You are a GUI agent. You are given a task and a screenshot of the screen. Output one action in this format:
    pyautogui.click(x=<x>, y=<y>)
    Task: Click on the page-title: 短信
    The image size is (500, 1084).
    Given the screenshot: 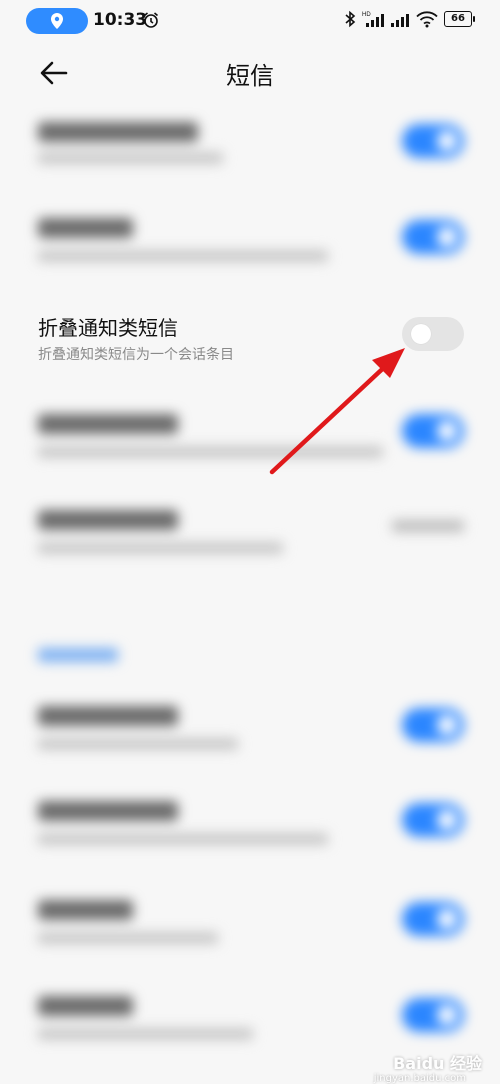 What is the action you would take?
    pyautogui.click(x=250, y=76)
    